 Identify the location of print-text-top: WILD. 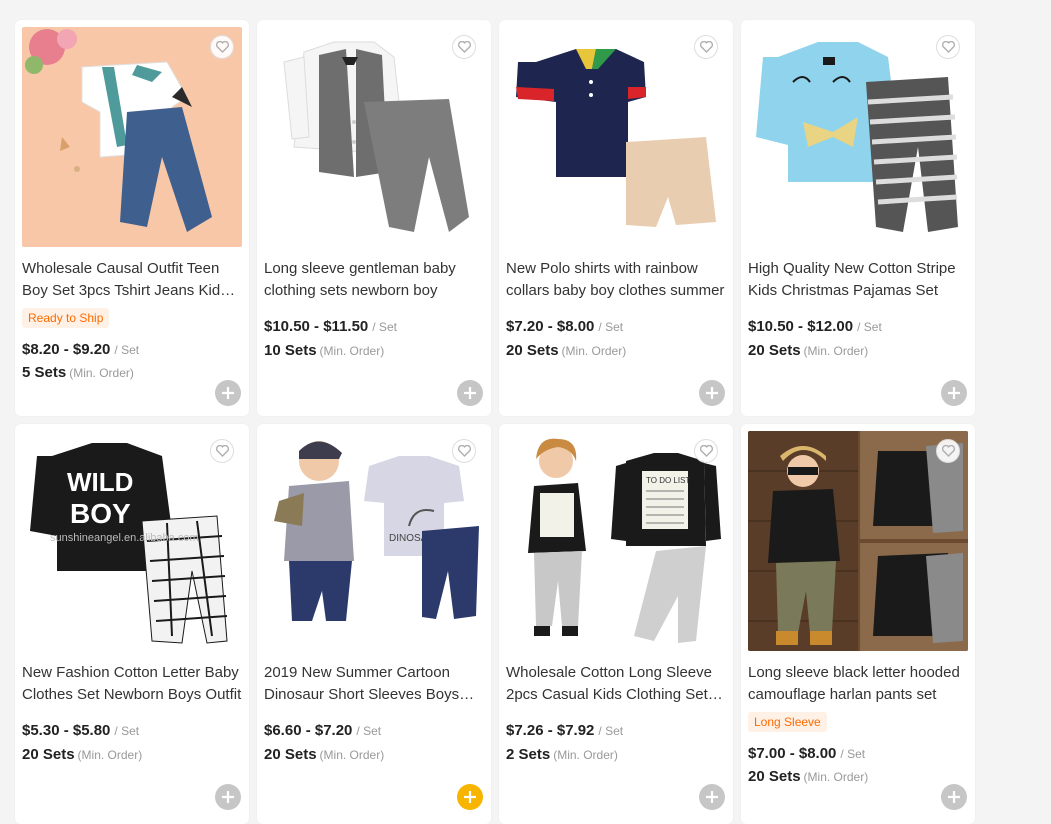
(100, 482).